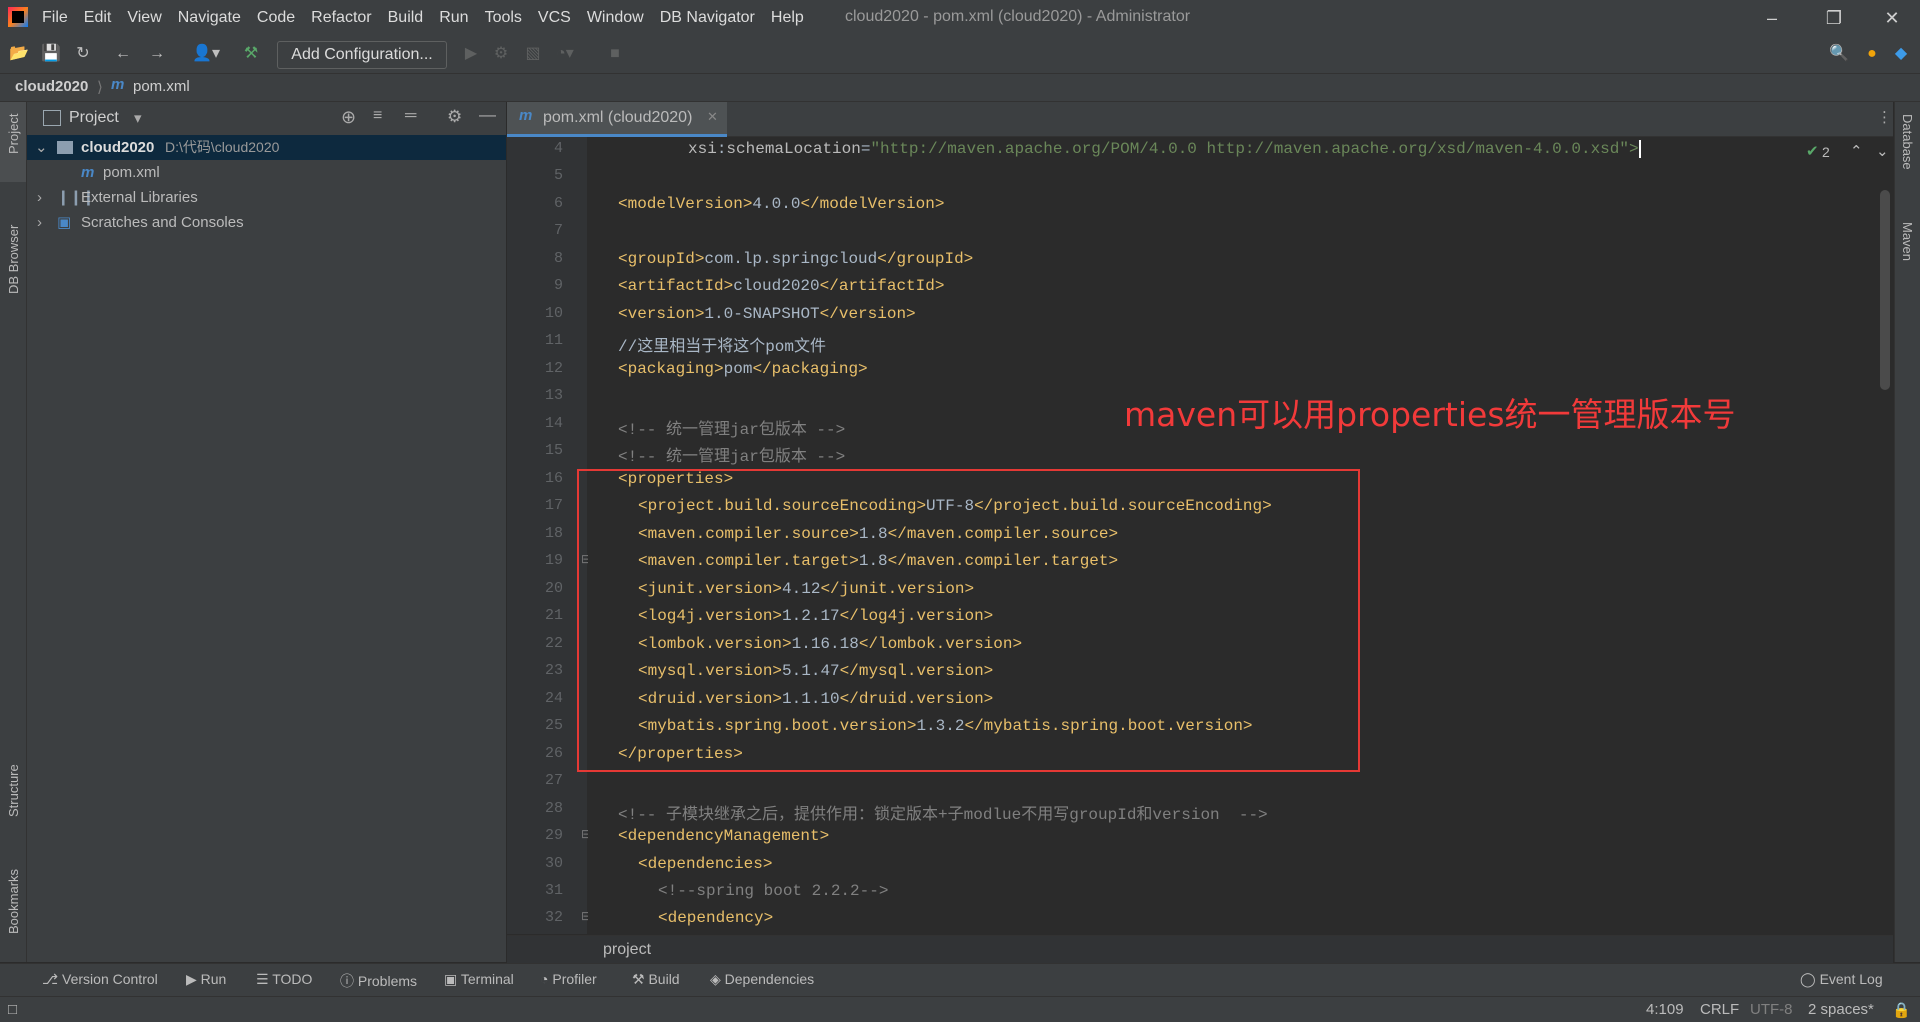  What do you see at coordinates (762, 979) in the screenshot?
I see `tool-dependencies: ◈ Dependencies` at bounding box center [762, 979].